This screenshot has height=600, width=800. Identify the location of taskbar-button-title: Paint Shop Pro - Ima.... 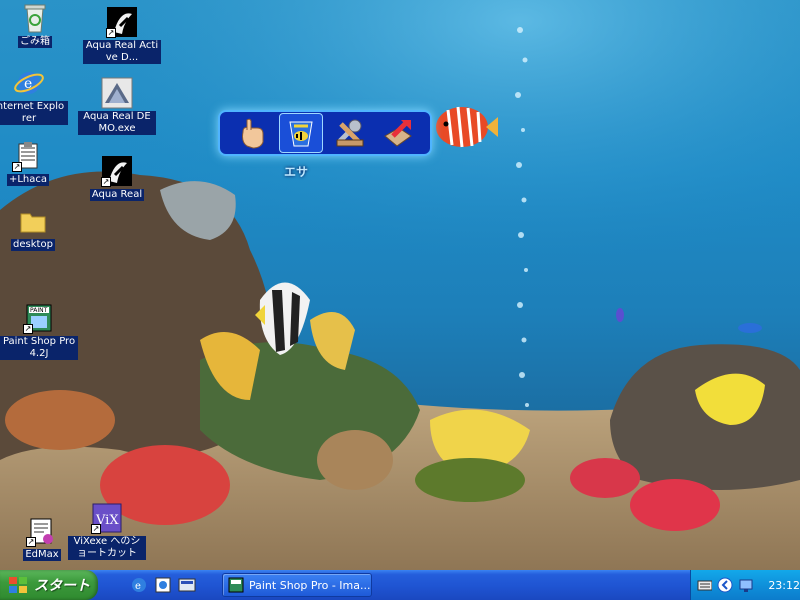
(310, 585).